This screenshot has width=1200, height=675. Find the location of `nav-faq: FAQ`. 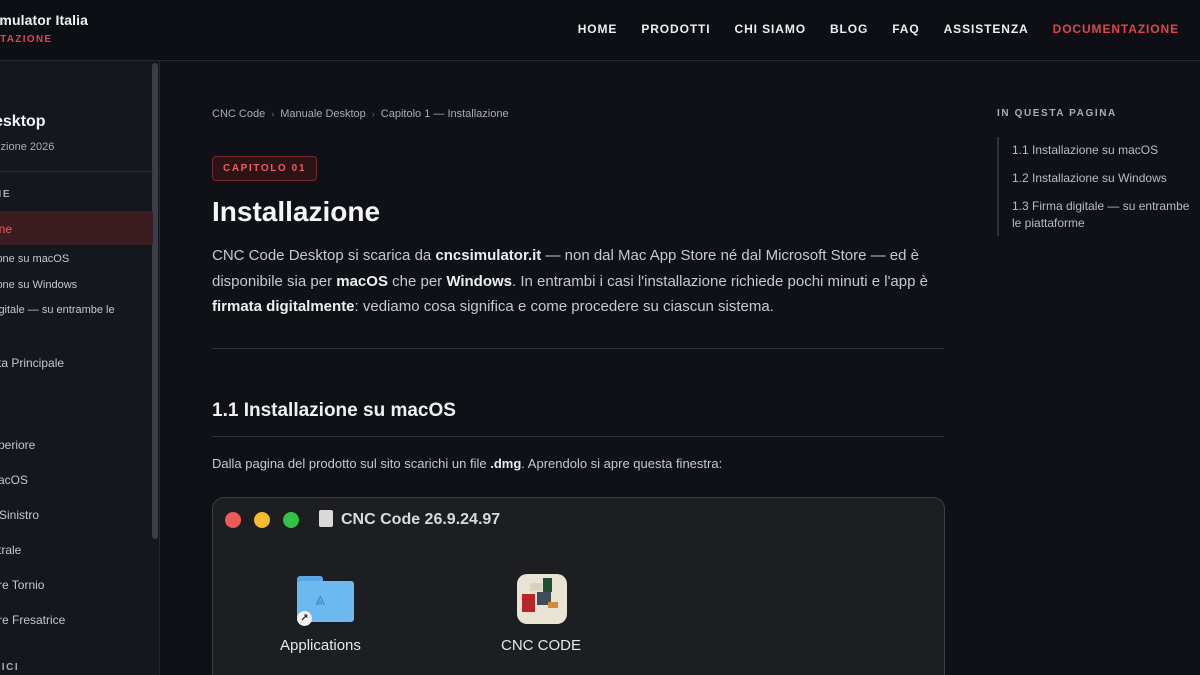

nav-faq: FAQ is located at coordinates (905, 29).